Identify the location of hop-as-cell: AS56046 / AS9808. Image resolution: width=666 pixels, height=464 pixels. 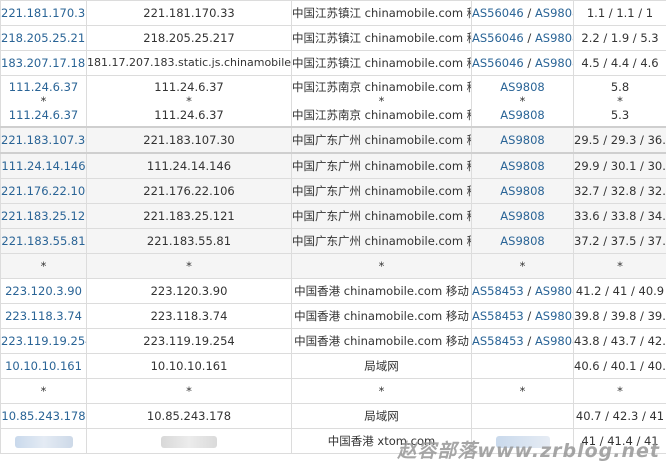
(522, 13).